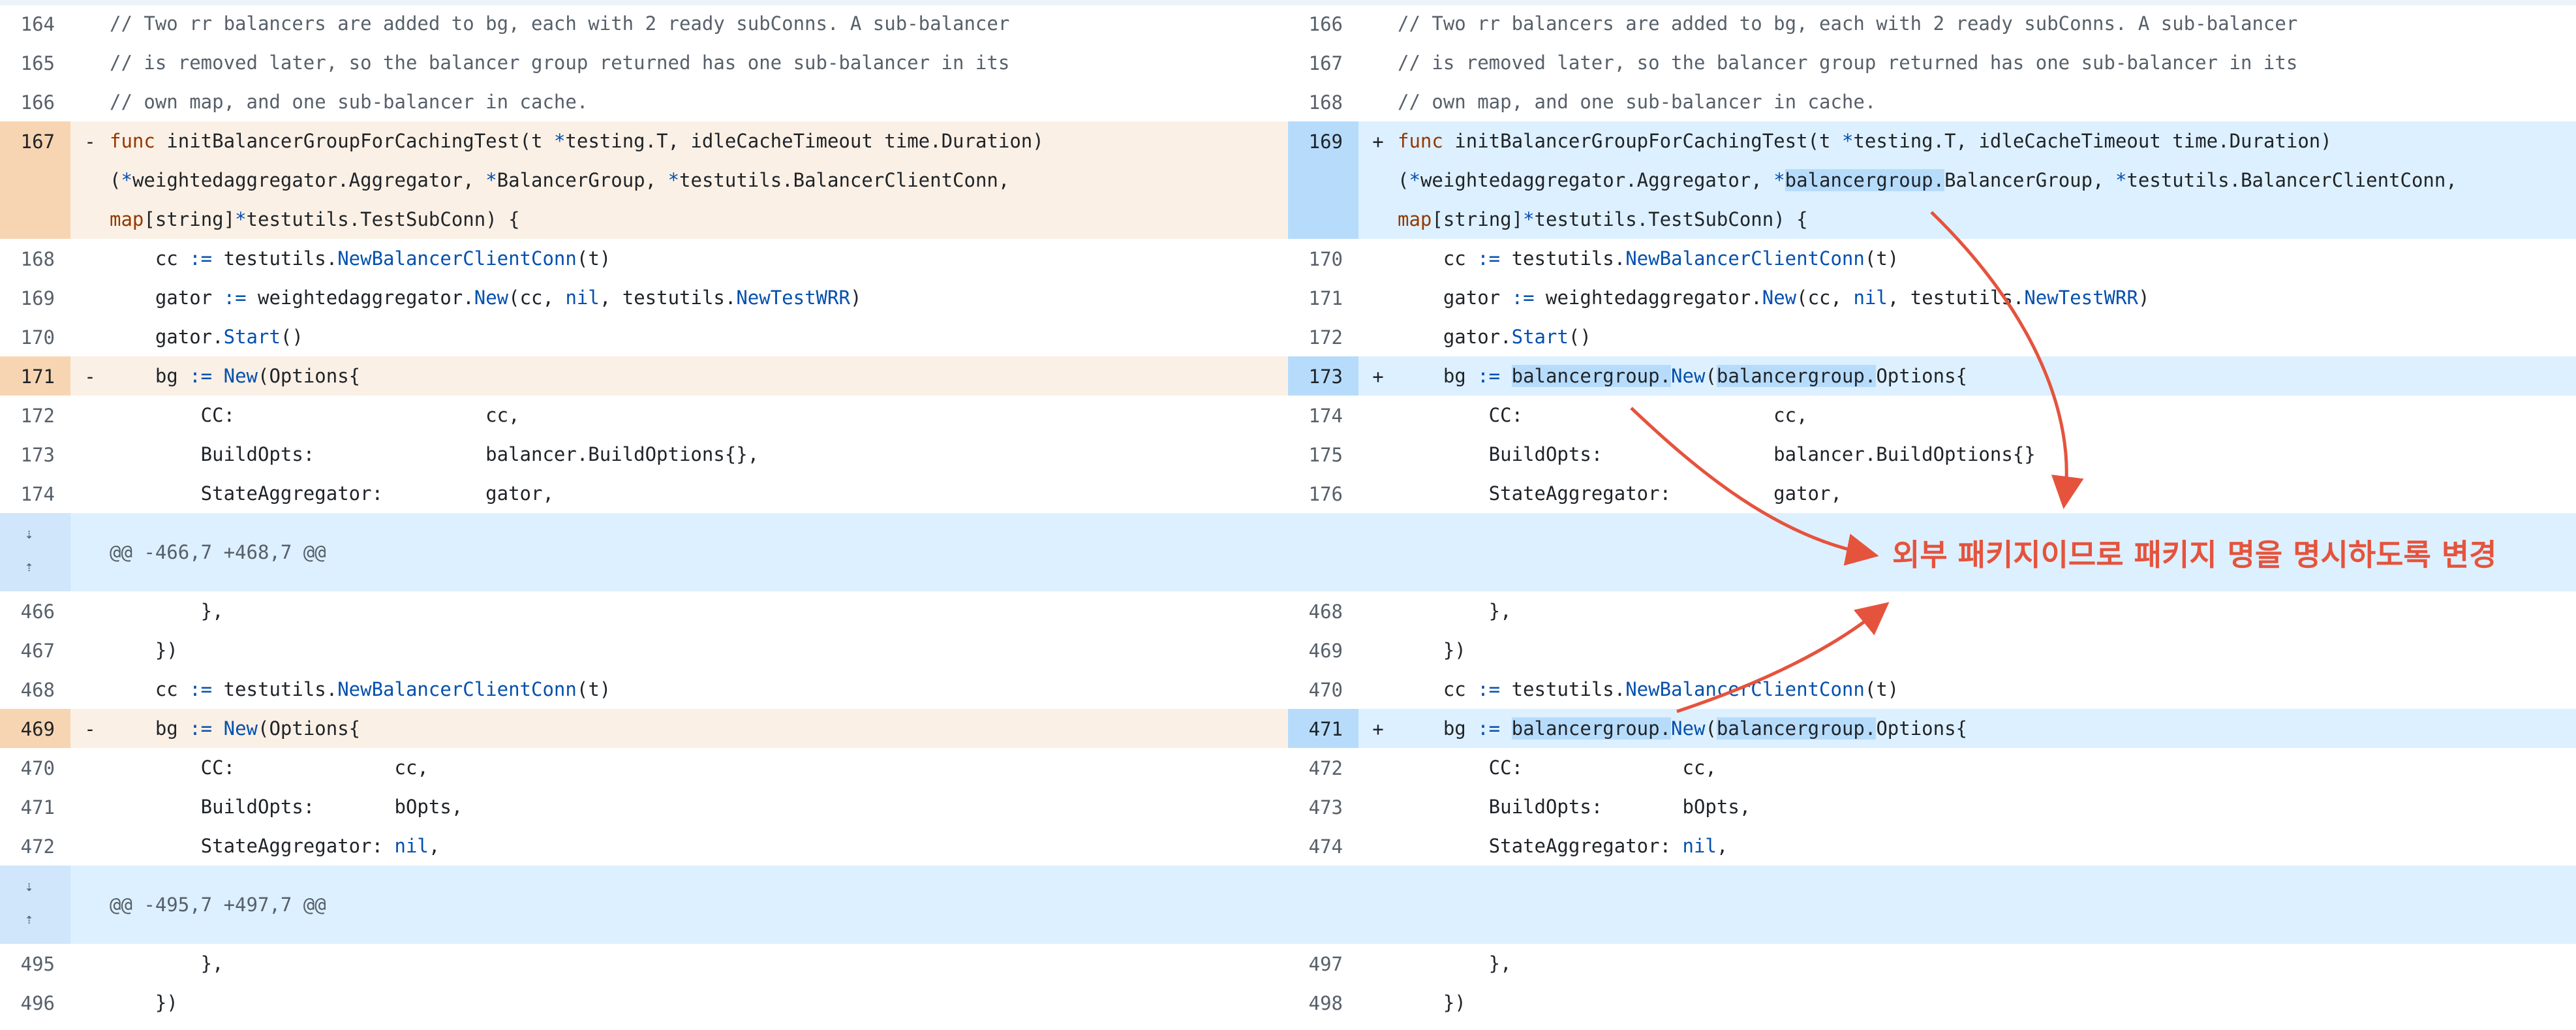 The width and height of the screenshot is (2576, 1030). I want to click on code-line: gator.Start(), so click(206, 337).